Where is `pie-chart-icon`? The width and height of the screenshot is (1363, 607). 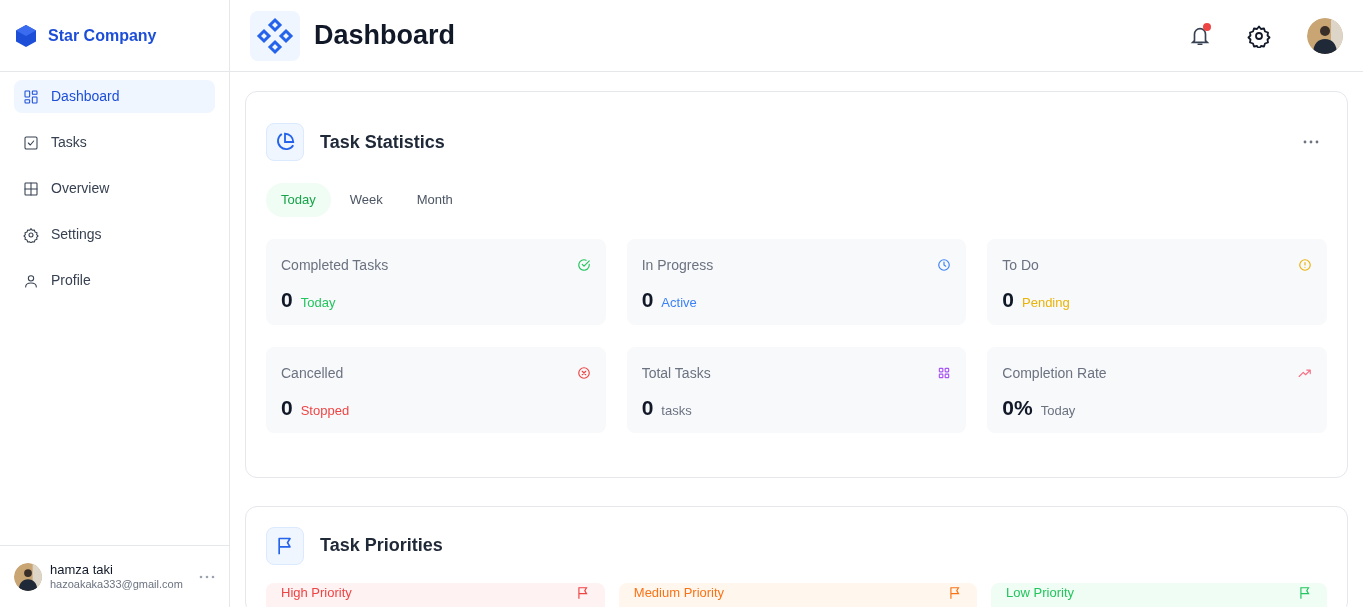
pie-chart-icon is located at coordinates (285, 142).